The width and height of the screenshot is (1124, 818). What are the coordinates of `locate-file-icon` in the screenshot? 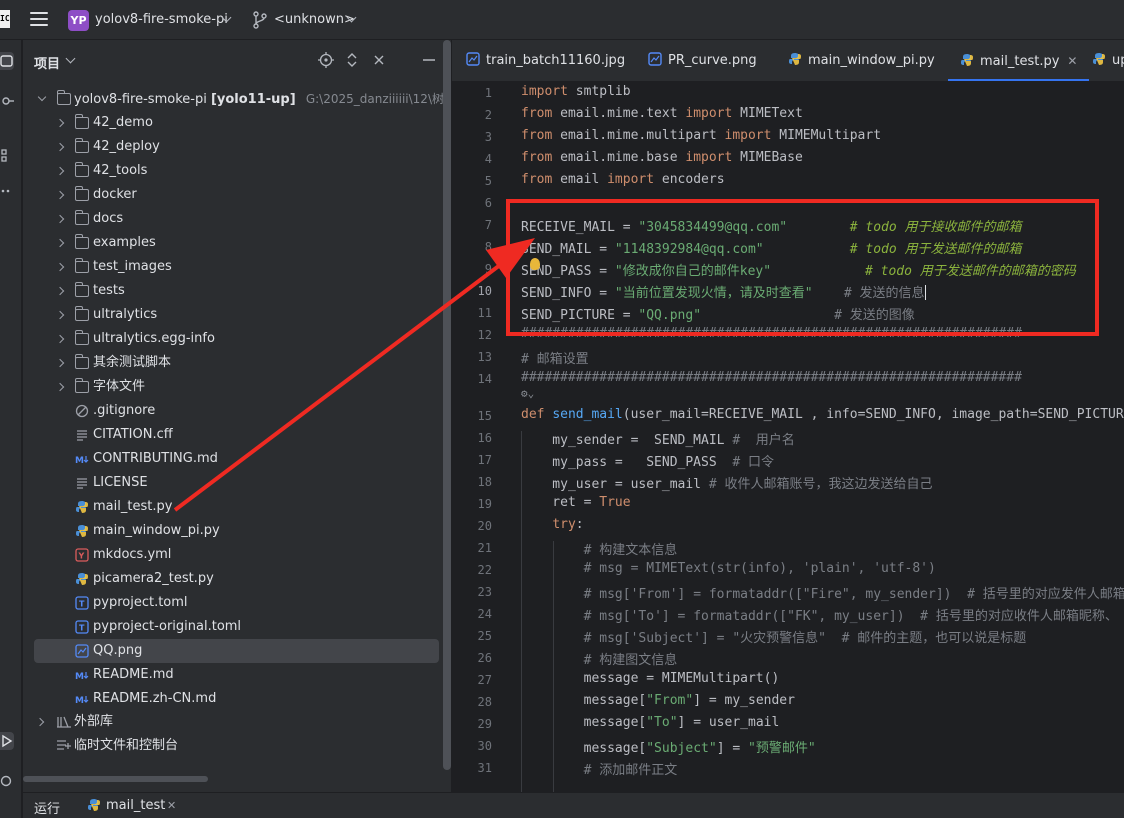 It's located at (326, 60).